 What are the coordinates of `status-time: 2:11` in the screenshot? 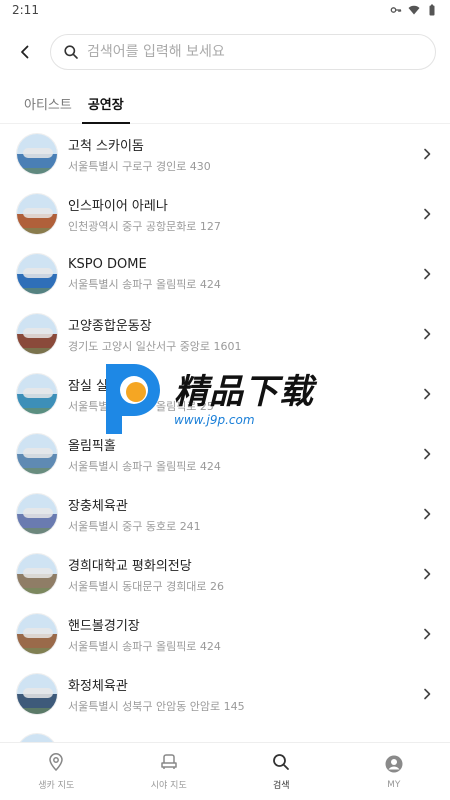 It's located at (25, 10).